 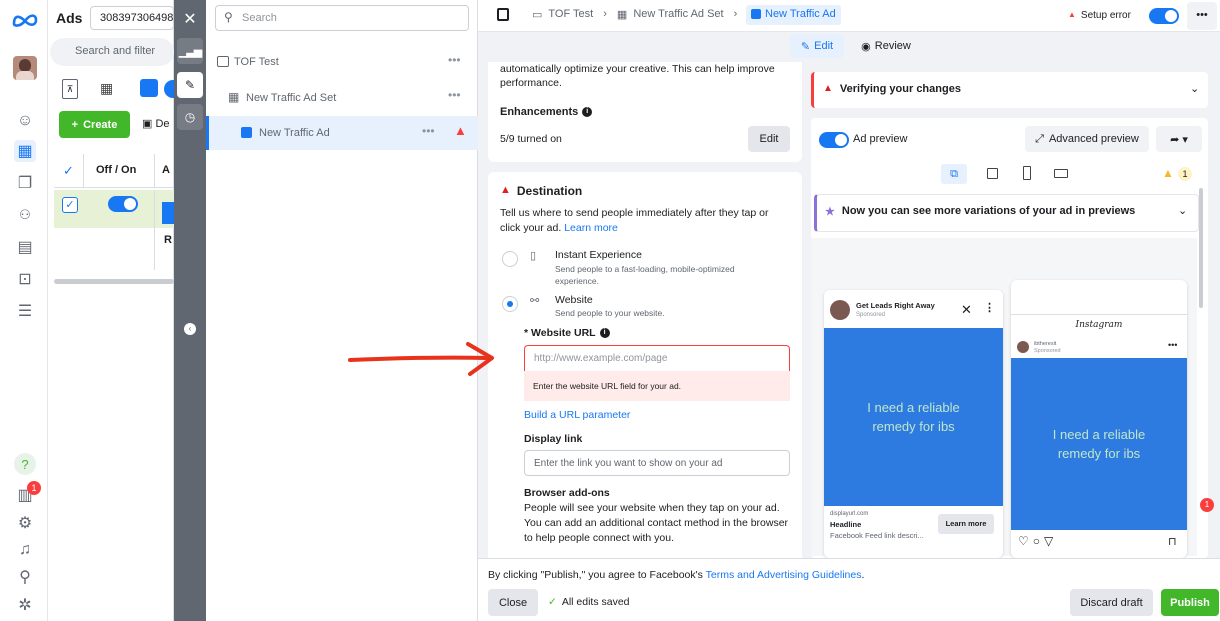 I want to click on history-clock-icon: ◷, so click(x=190, y=117).